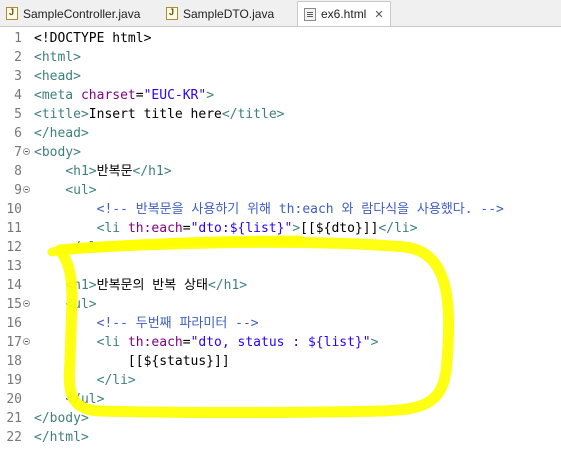 The height and width of the screenshot is (449, 561). What do you see at coordinates (339, 228) in the screenshot?
I see `code-token: [[${dto}]]` at bounding box center [339, 228].